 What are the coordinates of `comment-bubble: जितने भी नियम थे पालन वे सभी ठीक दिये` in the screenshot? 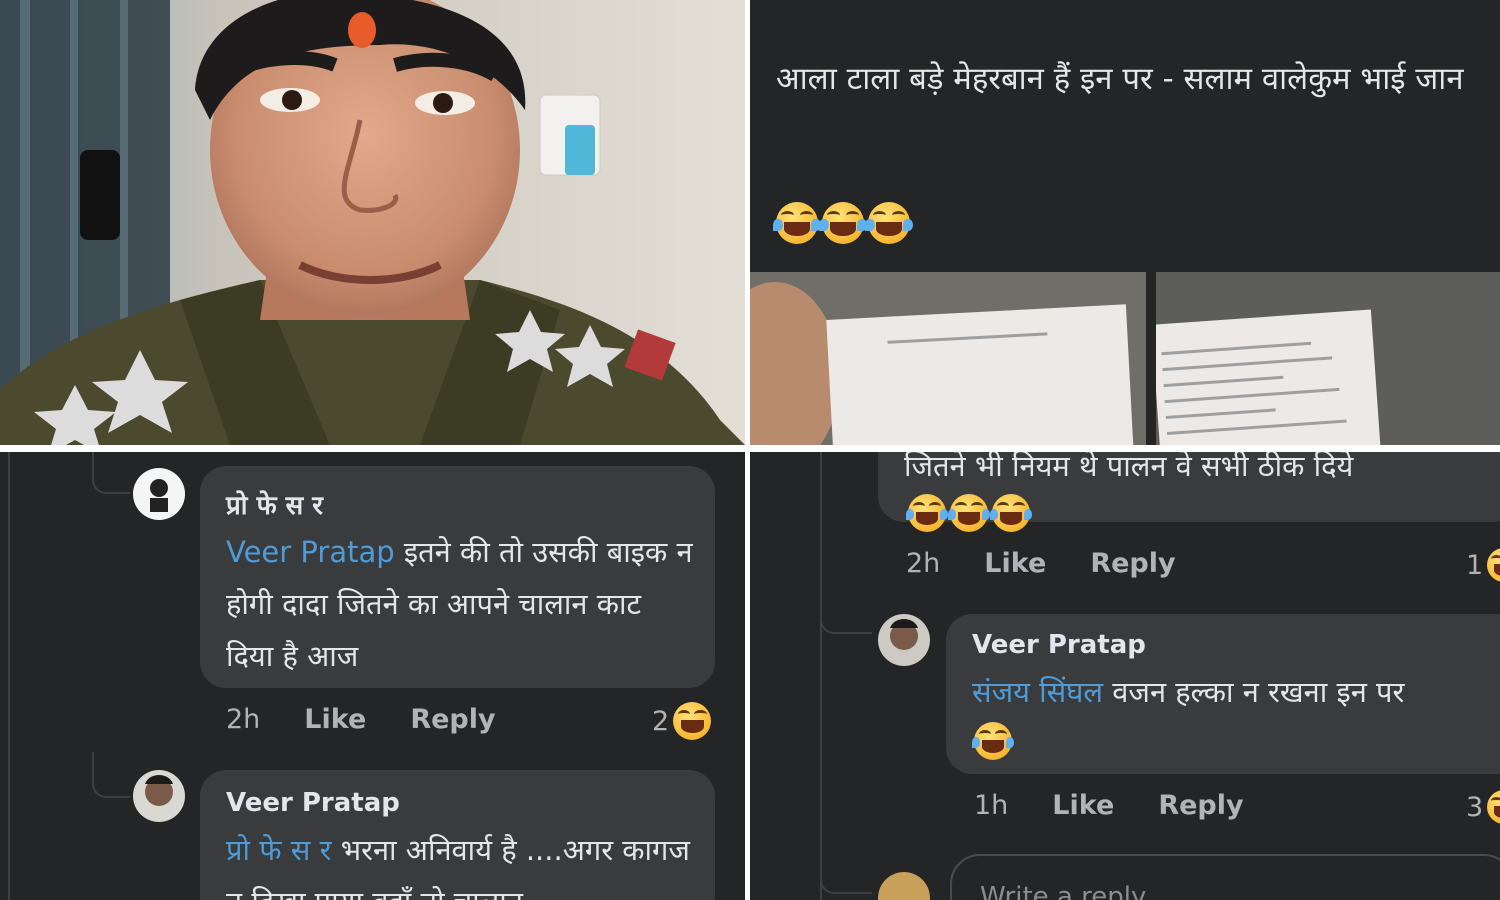 It's located at (1189, 492).